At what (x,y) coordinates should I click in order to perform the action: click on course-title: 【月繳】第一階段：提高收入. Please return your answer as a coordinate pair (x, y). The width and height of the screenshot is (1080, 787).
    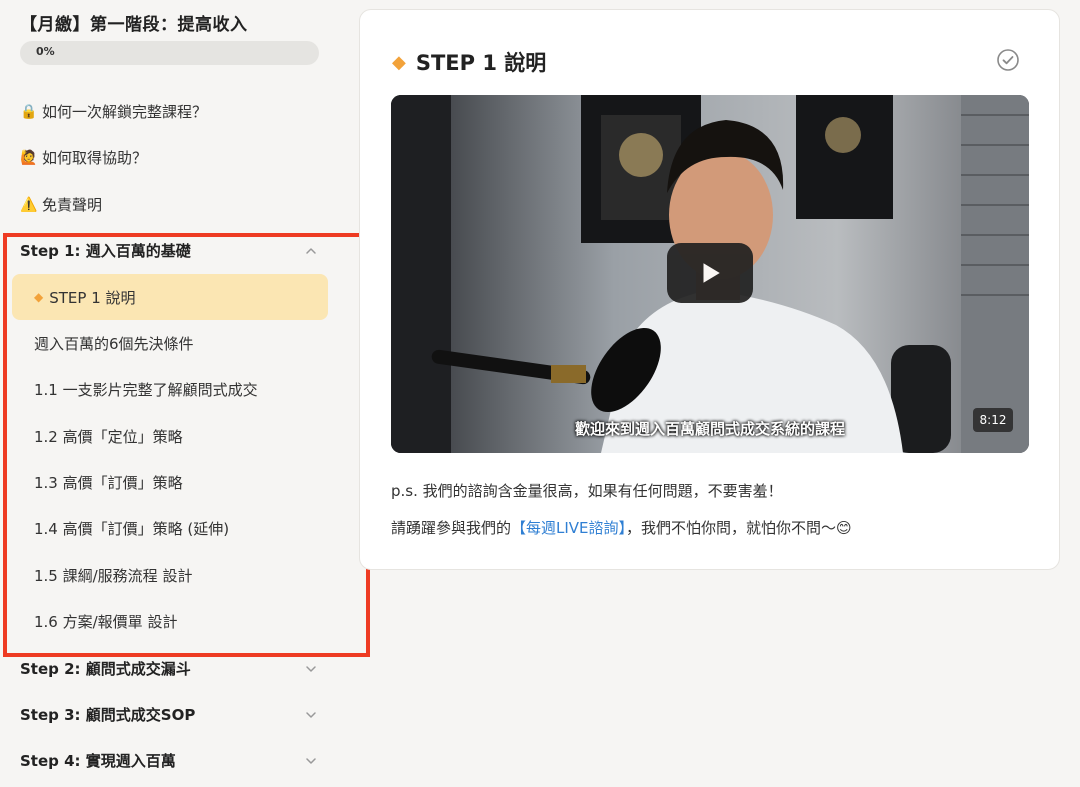
    Looking at the image, I should click on (134, 25).